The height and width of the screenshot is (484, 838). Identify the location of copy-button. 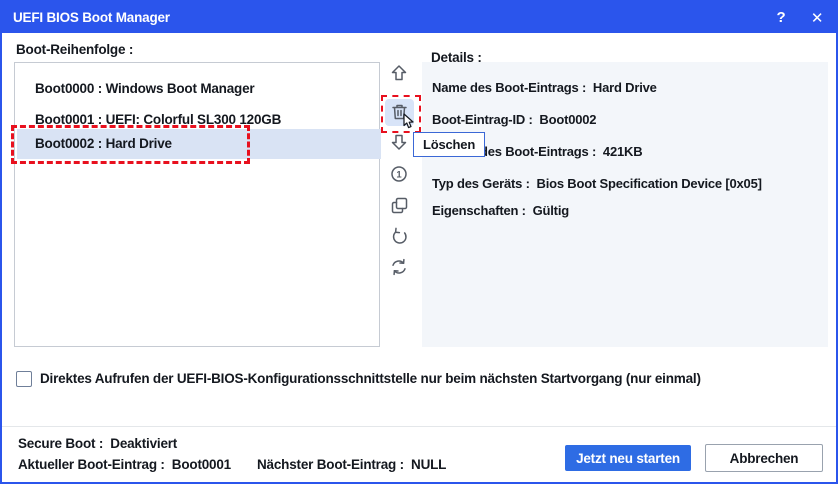
(399, 205).